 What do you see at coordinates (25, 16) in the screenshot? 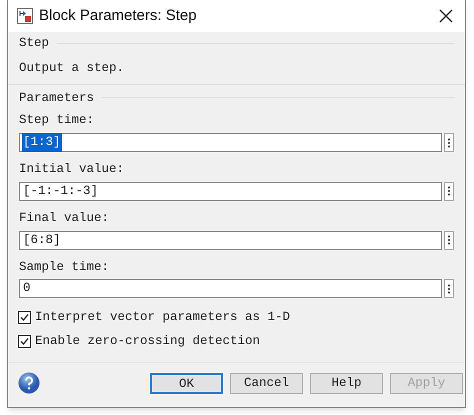
I see `block-icon` at bounding box center [25, 16].